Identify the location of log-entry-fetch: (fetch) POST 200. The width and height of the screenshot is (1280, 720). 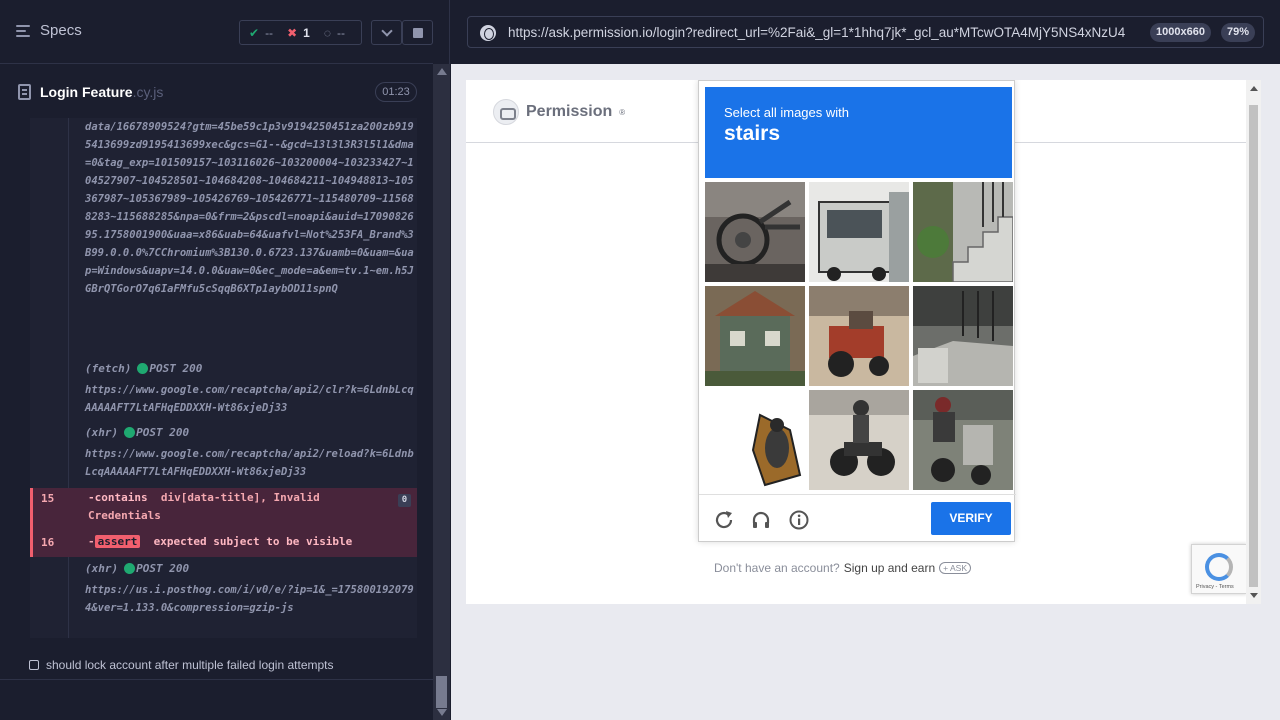
(143, 368).